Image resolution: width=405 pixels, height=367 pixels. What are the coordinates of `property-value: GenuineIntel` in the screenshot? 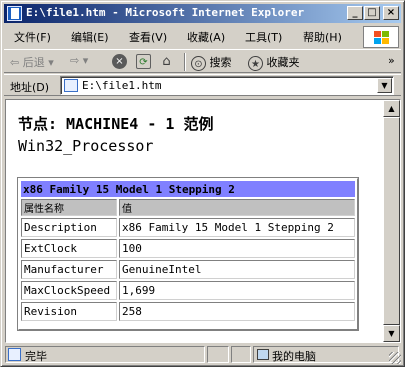 It's located at (237, 269).